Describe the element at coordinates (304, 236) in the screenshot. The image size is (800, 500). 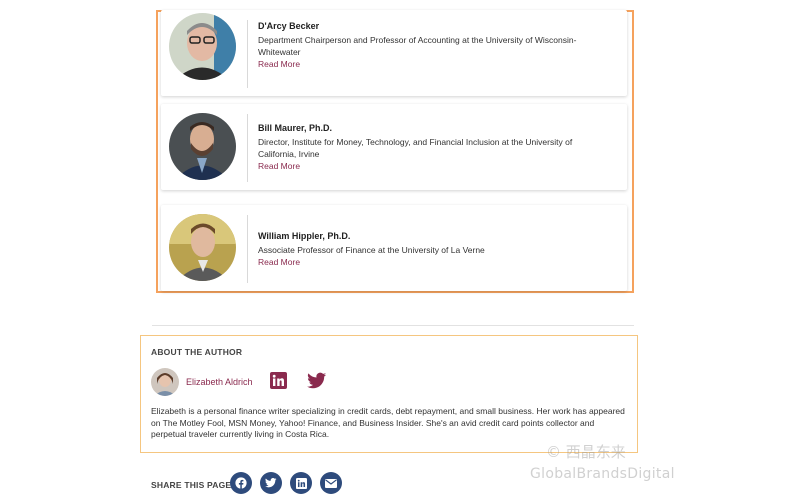
I see `expert-name: William Hippler, Ph.D.` at that location.